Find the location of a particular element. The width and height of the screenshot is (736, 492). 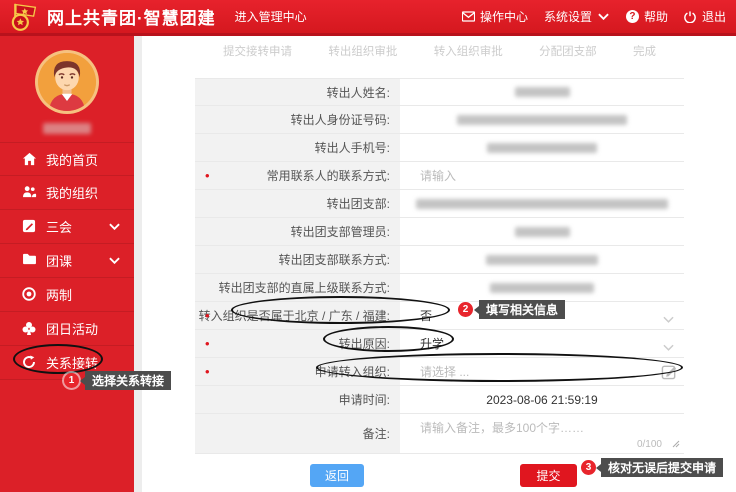

step-out-org-approval: 转出组织审批 is located at coordinates (363, 52).